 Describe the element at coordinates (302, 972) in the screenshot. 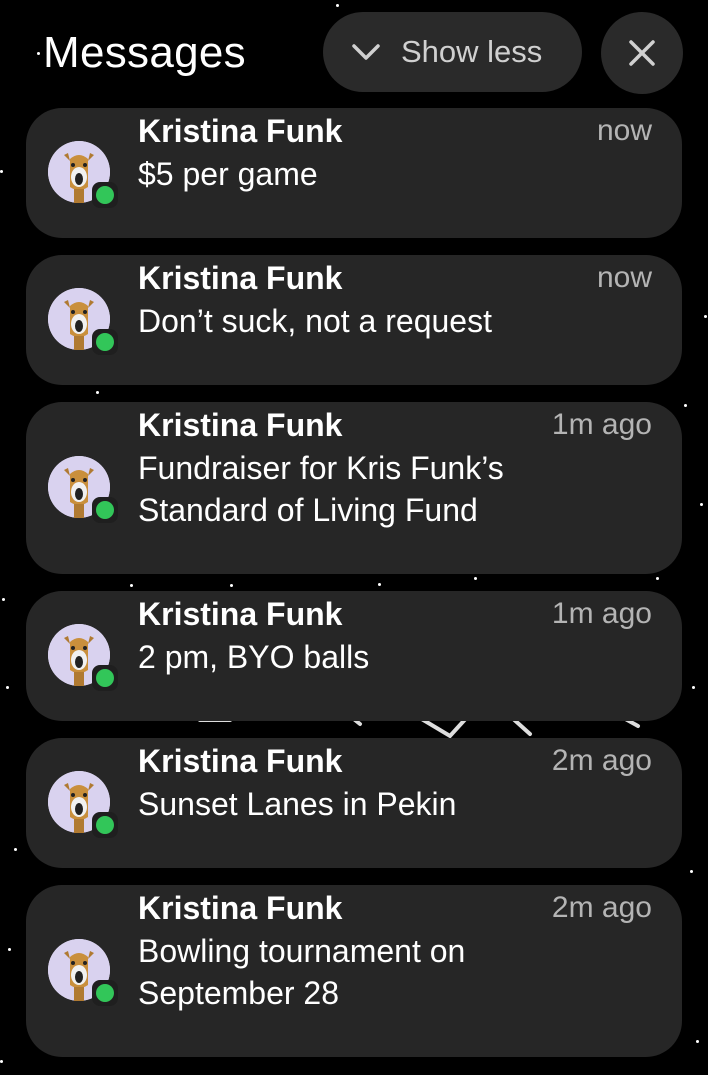

I see `message-text: Bowling tournament on September 28` at that location.